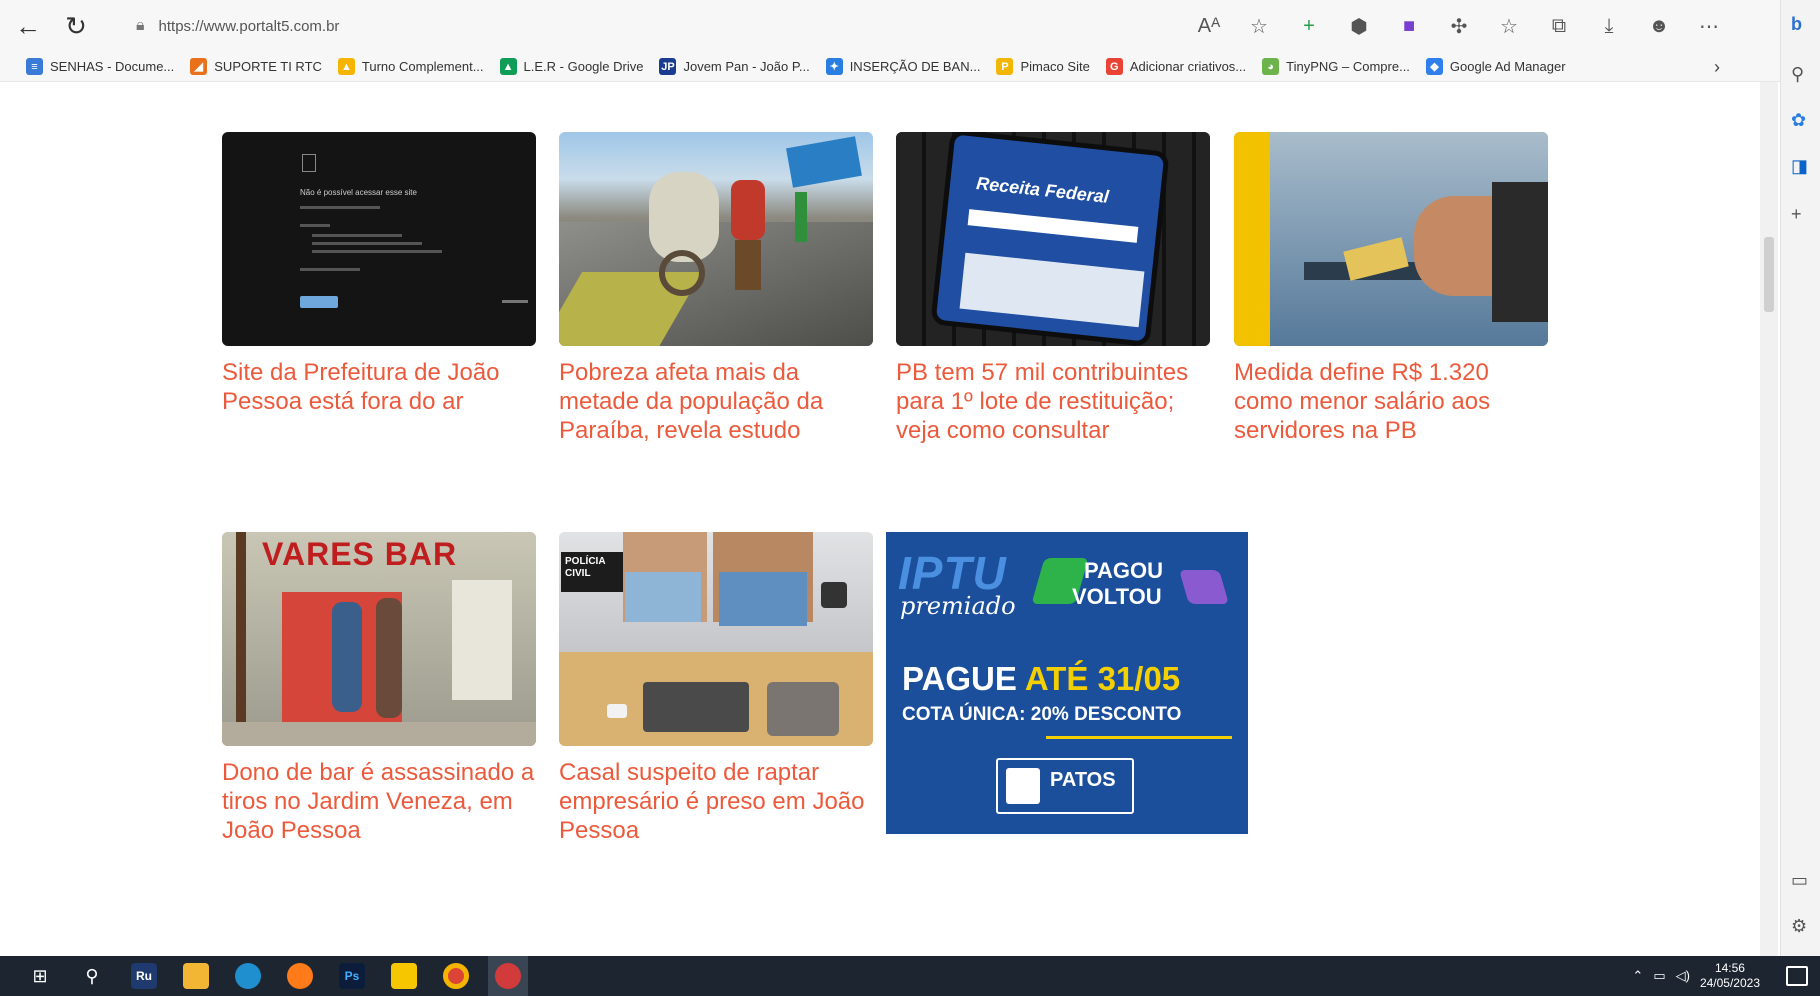  What do you see at coordinates (1124, 570) in the screenshot?
I see `ad-pagou: PAGOU` at bounding box center [1124, 570].